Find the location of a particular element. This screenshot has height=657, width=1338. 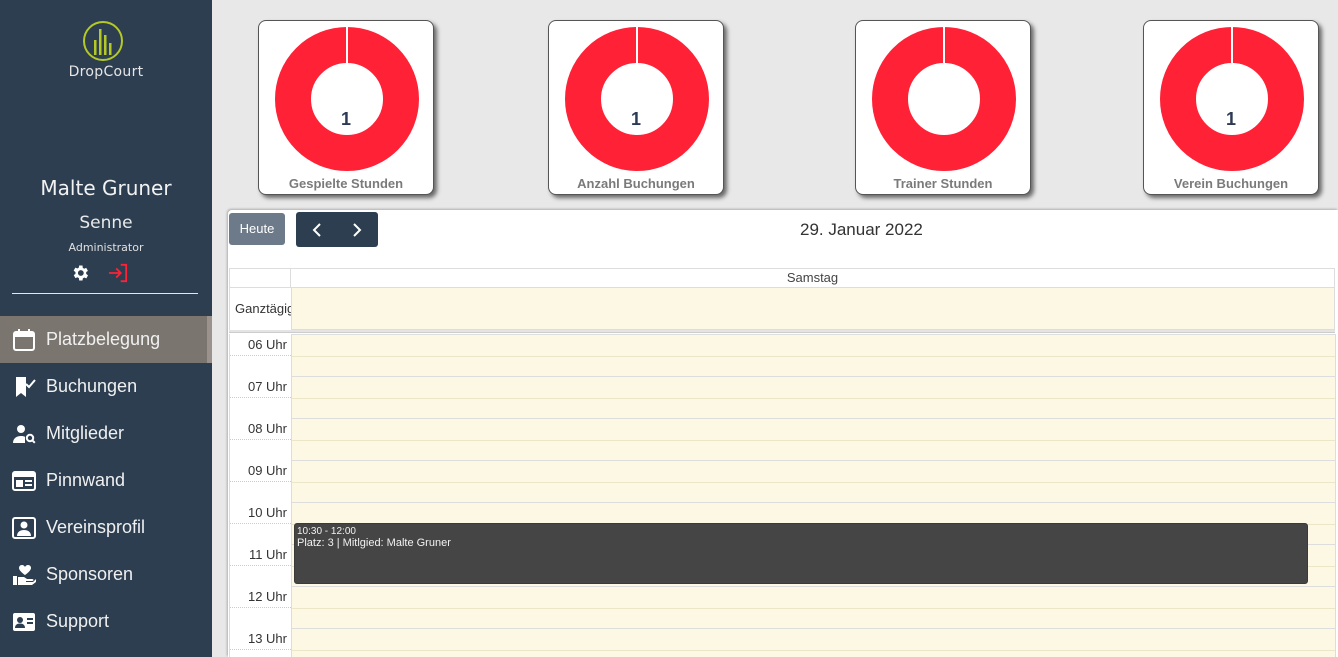

chevron-right-icon is located at coordinates (357, 229).